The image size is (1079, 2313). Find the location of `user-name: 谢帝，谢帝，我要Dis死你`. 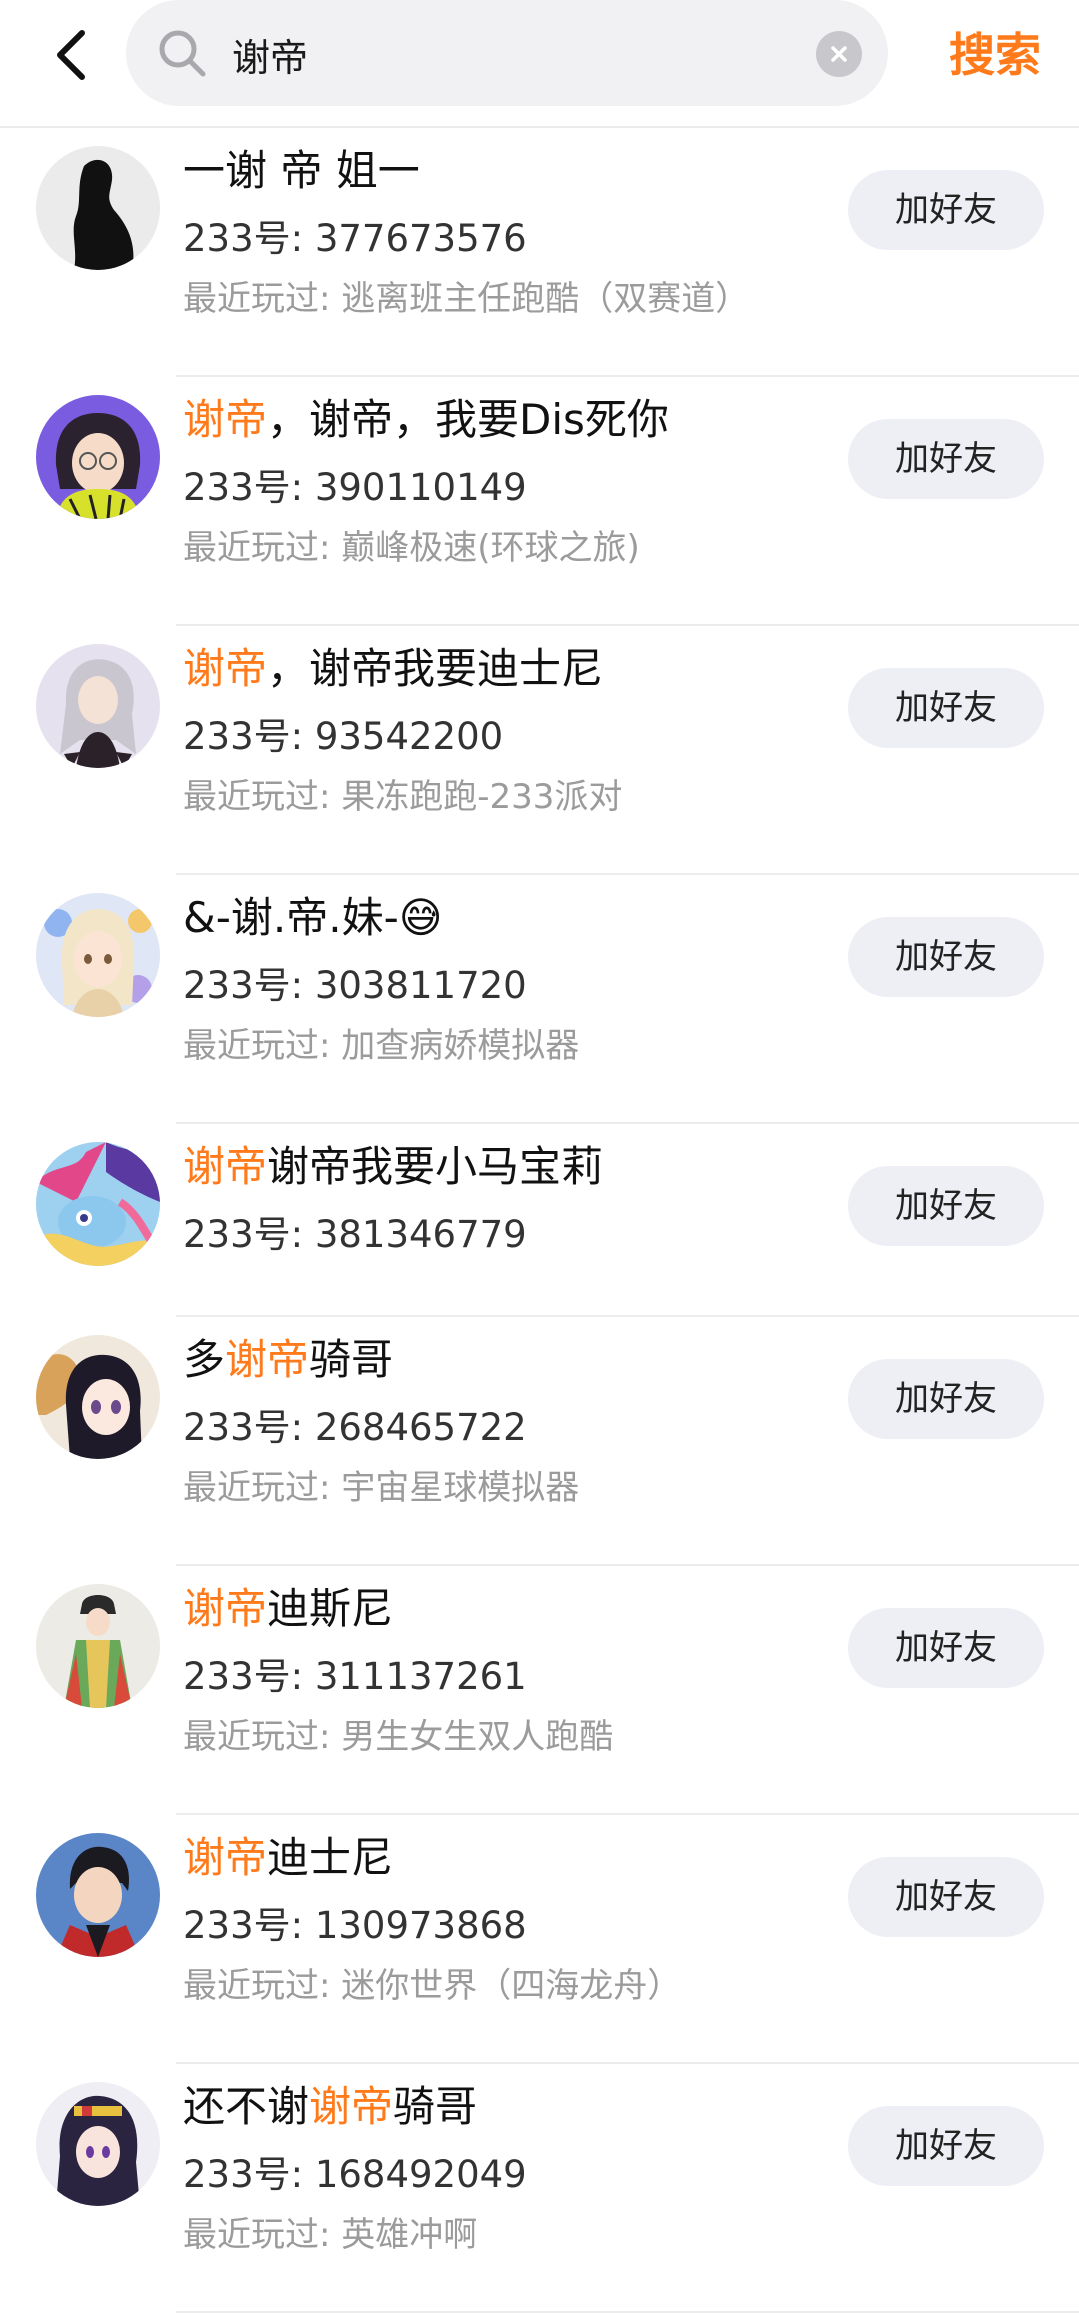

user-name: 谢帝，谢帝，我要Dis死你 is located at coordinates (426, 420).